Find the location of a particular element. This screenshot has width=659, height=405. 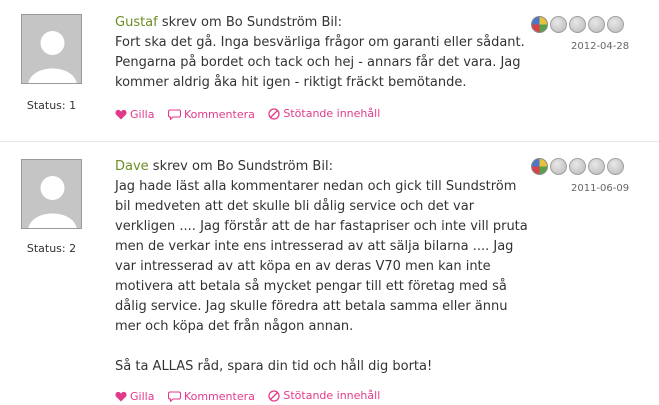

review-header: Dave skrev om Bo Sundström Bil: is located at coordinates (325, 167).